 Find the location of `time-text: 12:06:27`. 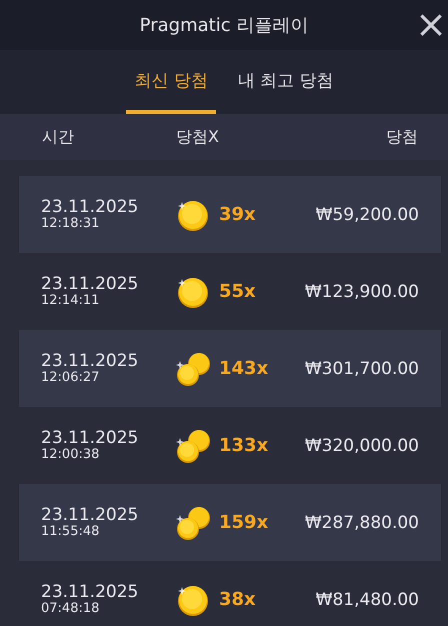

time-text: 12:06:27 is located at coordinates (70, 377).